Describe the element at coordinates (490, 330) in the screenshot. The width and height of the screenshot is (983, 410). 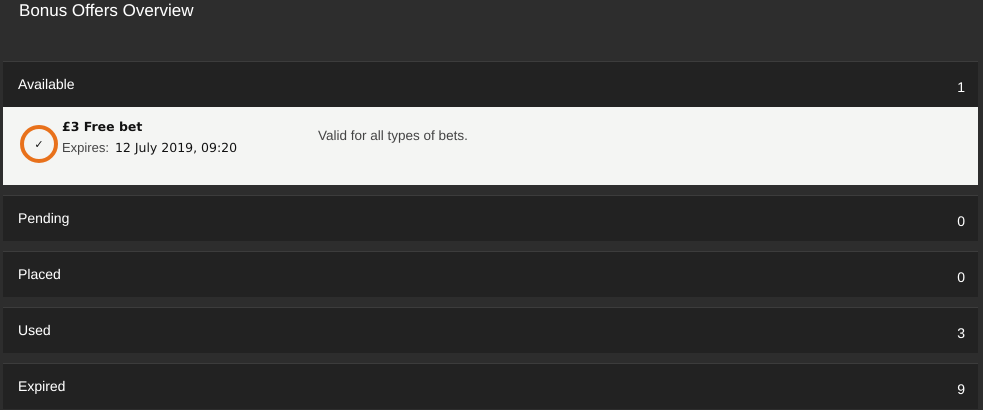
I see `section-header: Used 3` at that location.